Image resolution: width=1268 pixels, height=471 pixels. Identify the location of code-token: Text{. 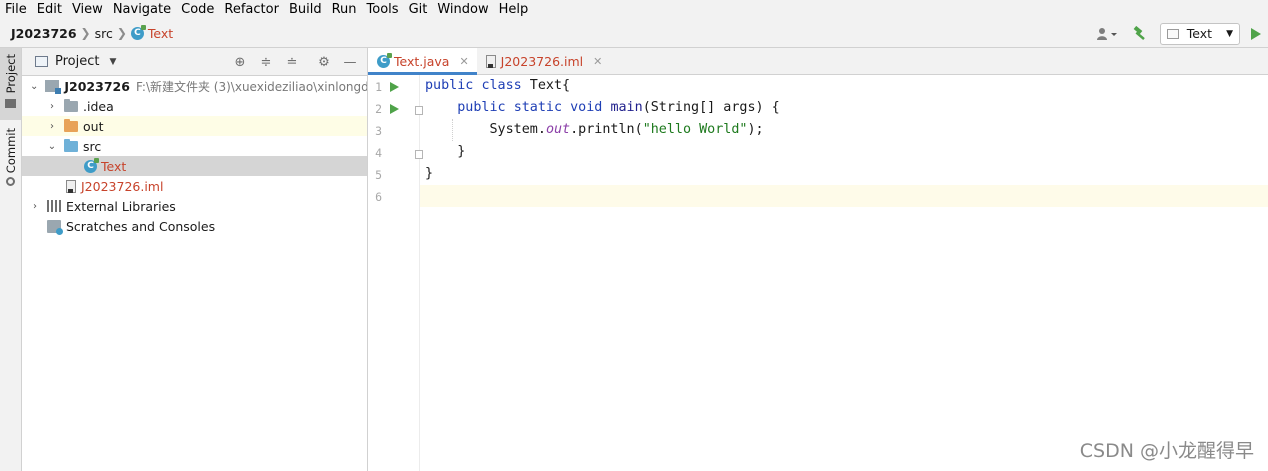
(546, 85).